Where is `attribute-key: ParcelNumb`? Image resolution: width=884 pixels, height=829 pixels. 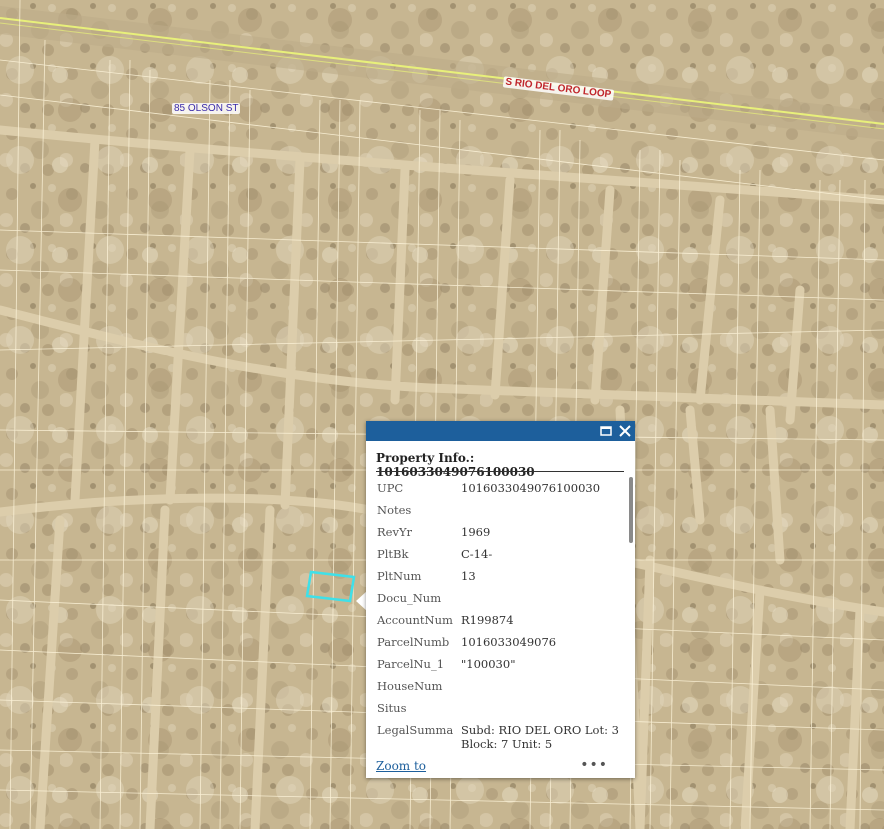
attribute-key: ParcelNumb is located at coordinates (413, 642).